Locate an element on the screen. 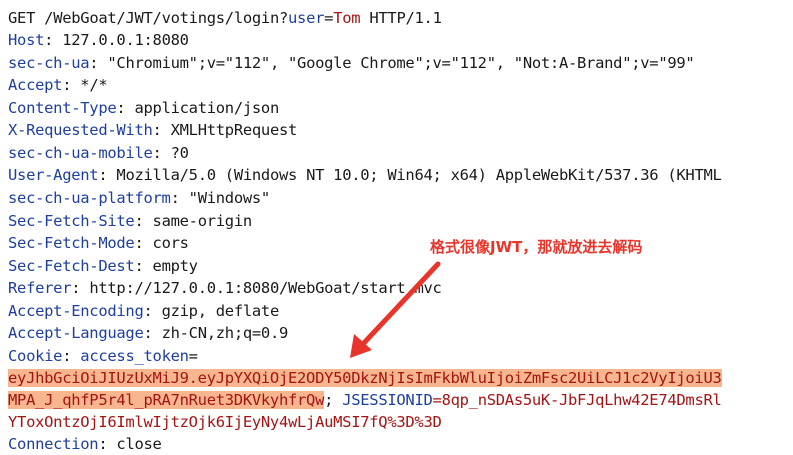  header-name: Accept is located at coordinates (35, 85).